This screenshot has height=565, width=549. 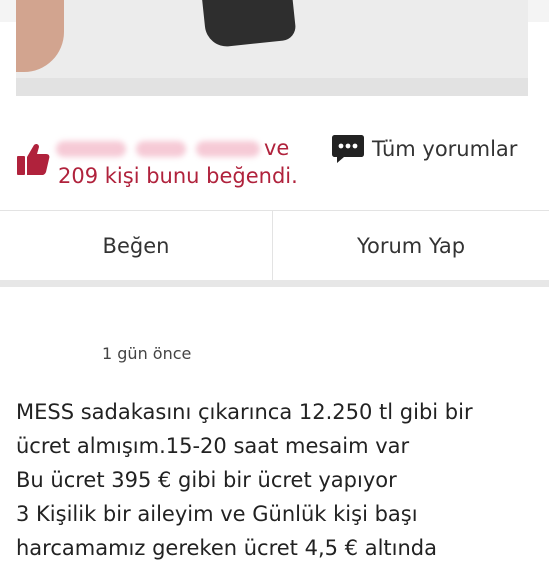 What do you see at coordinates (213, 446) in the screenshot?
I see `post-body-line: ücret almışım.15-20 saat mesaim var` at bounding box center [213, 446].